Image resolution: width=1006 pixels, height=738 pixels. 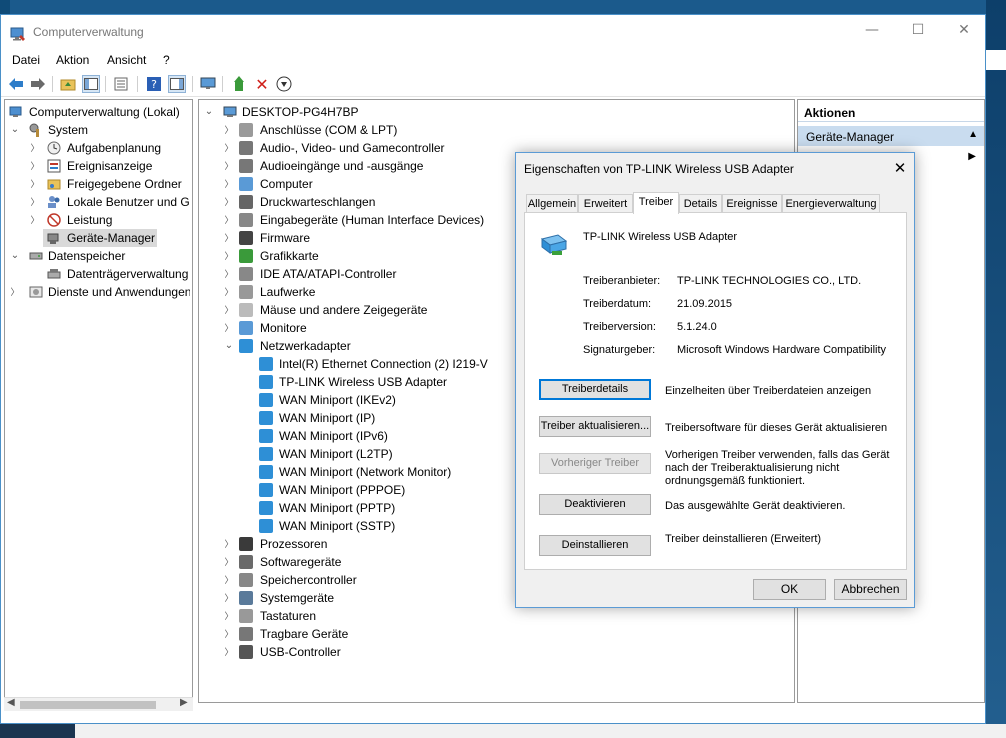 I want to click on disable-device-button: Deaktivieren, so click(x=595, y=504).